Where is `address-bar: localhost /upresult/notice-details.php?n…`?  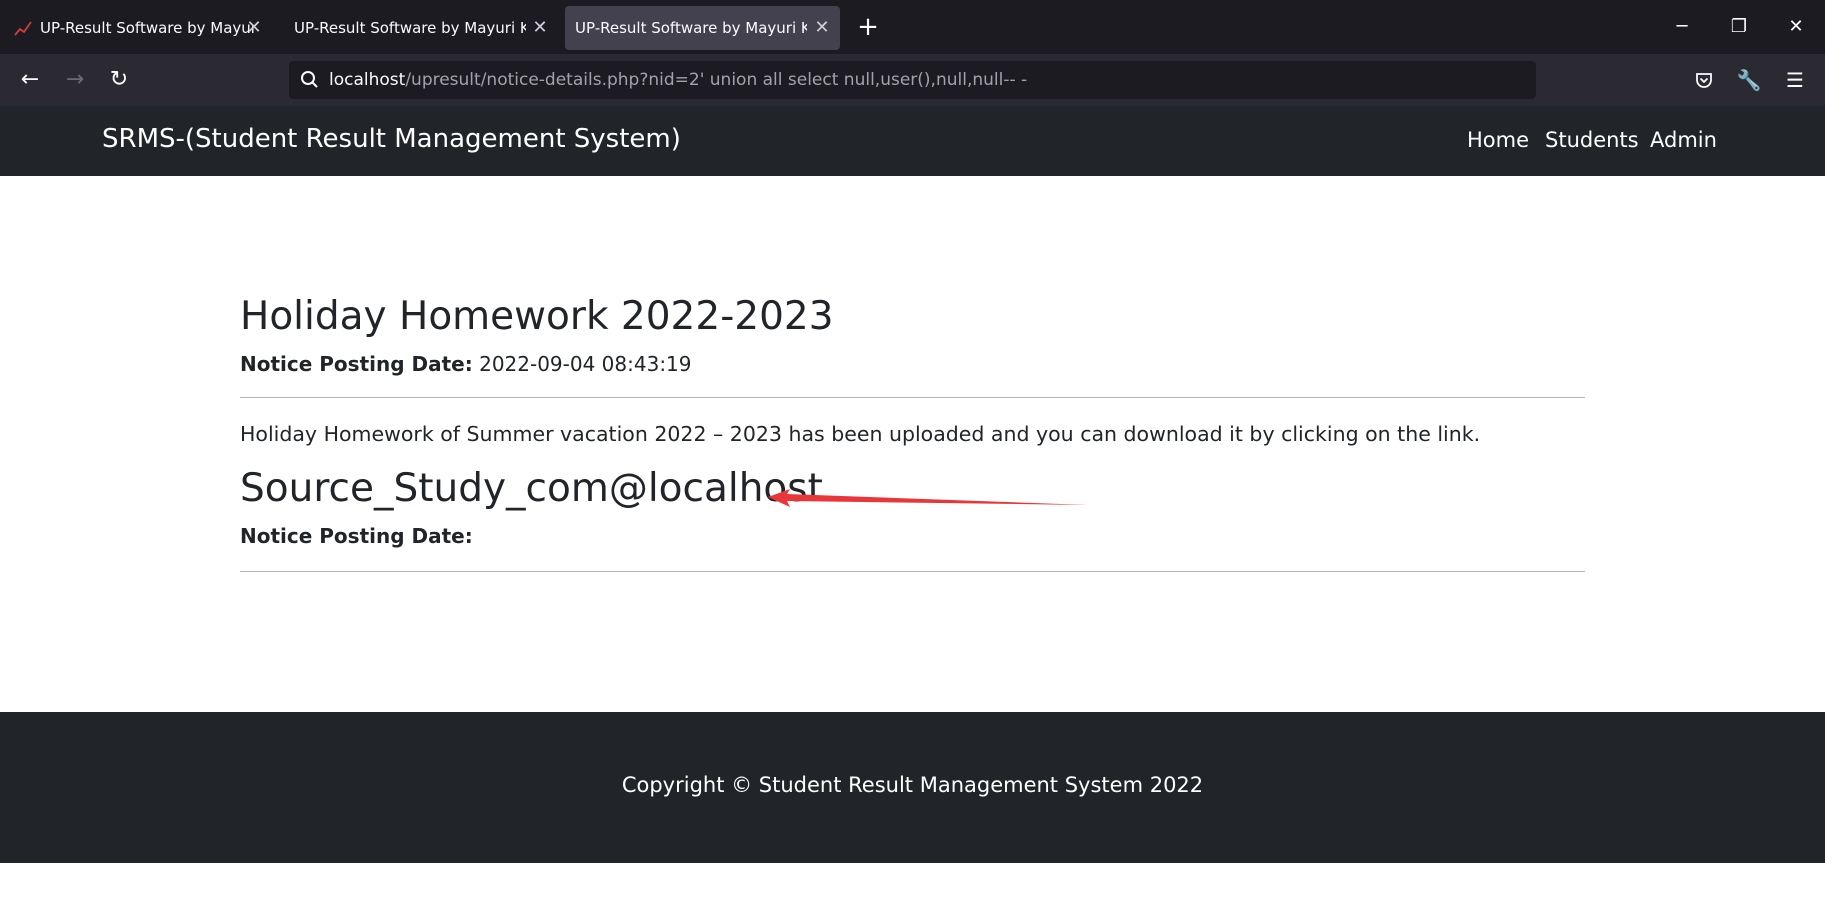 address-bar: localhost /upresult/notice-details.php?n… is located at coordinates (912, 80).